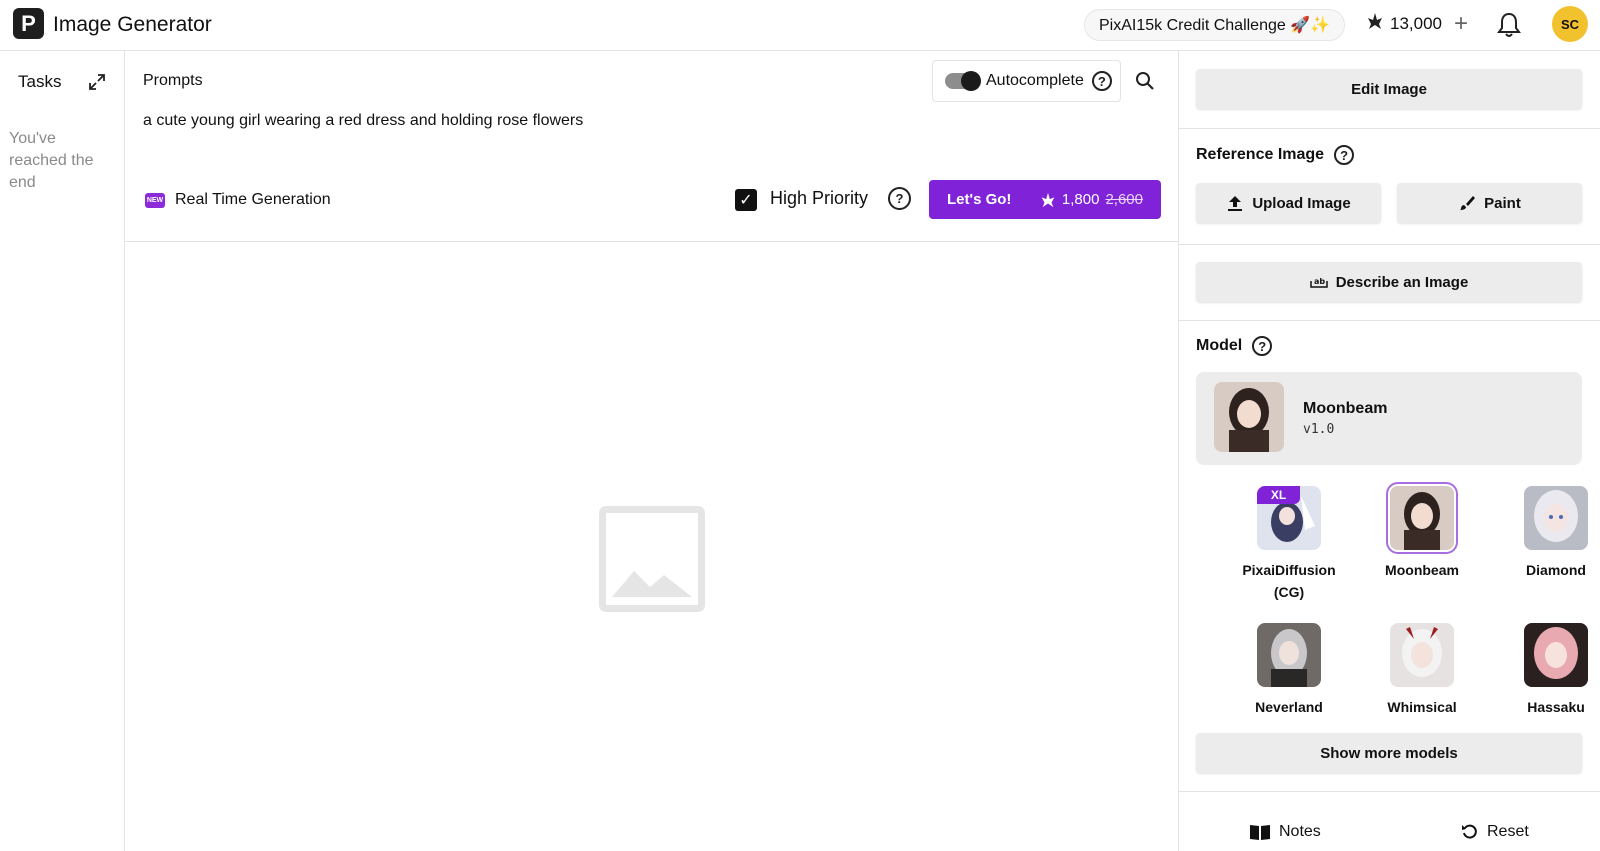  What do you see at coordinates (819, 198) in the screenshot?
I see `high-priority-label: High Priority` at bounding box center [819, 198].